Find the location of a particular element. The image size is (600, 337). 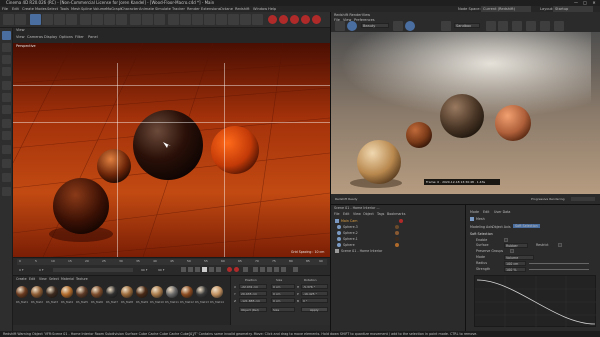

rv-ipr-icon is located at coordinates (352, 26).